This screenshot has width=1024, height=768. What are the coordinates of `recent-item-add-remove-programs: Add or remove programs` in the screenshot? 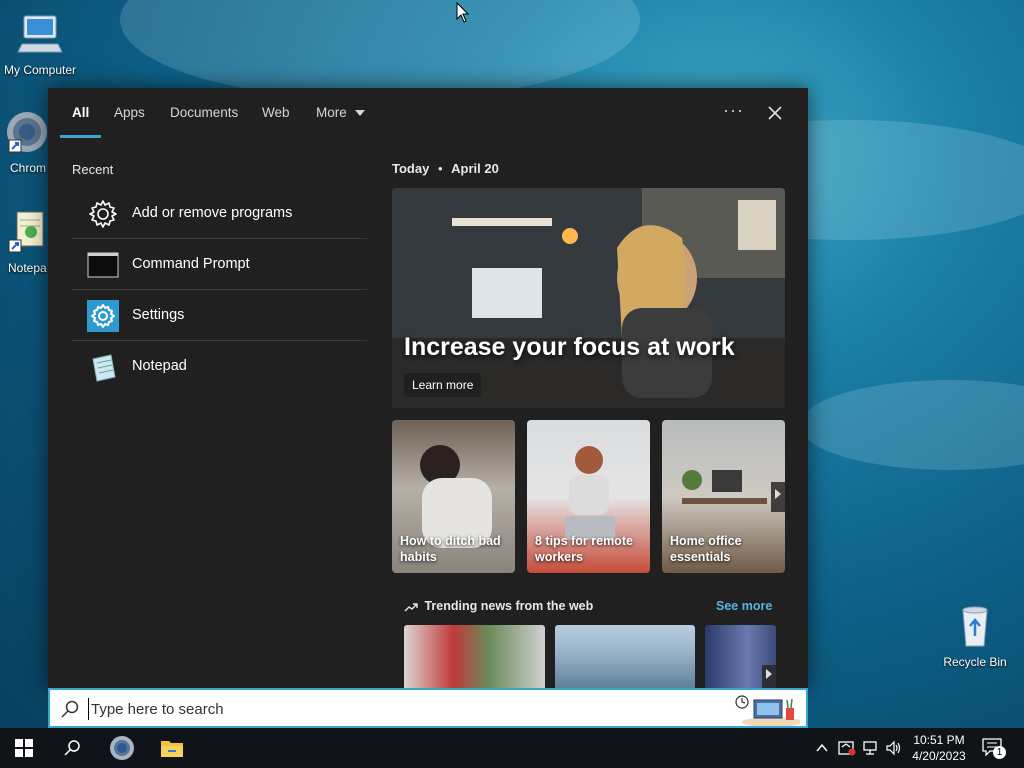 It's located at (219, 213).